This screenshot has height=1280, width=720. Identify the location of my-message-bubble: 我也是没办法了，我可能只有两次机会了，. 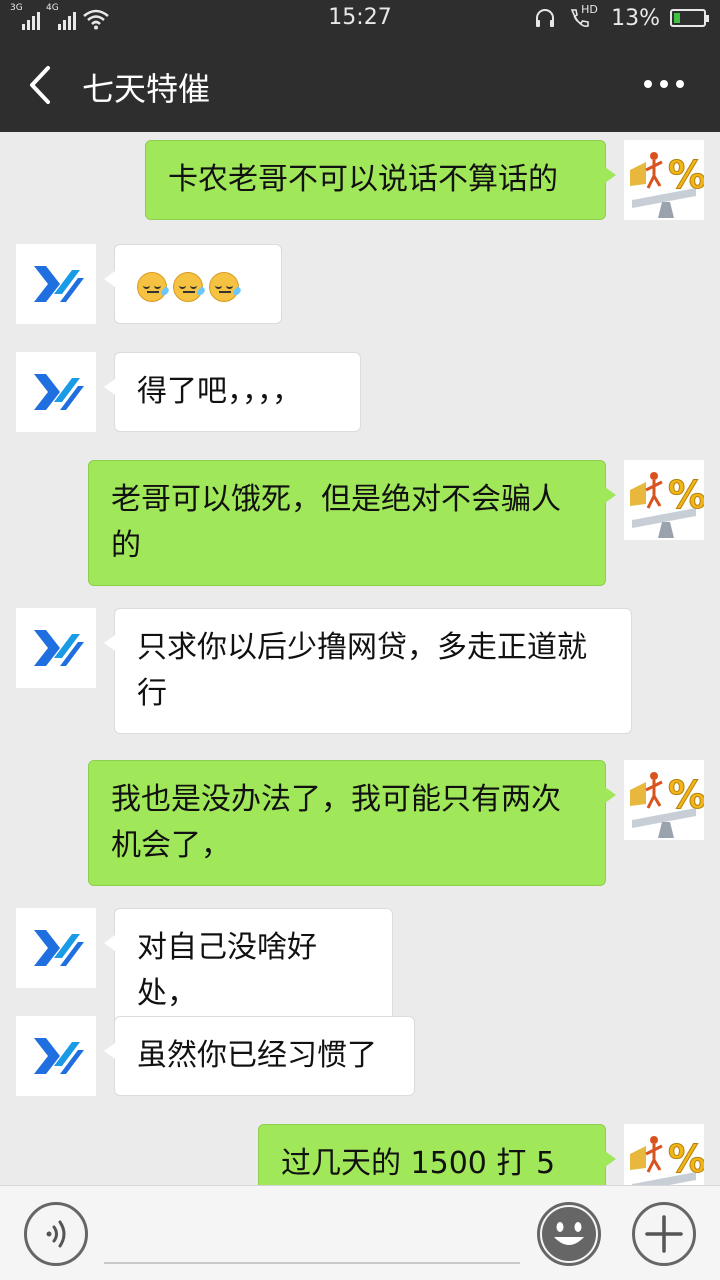
(352, 823).